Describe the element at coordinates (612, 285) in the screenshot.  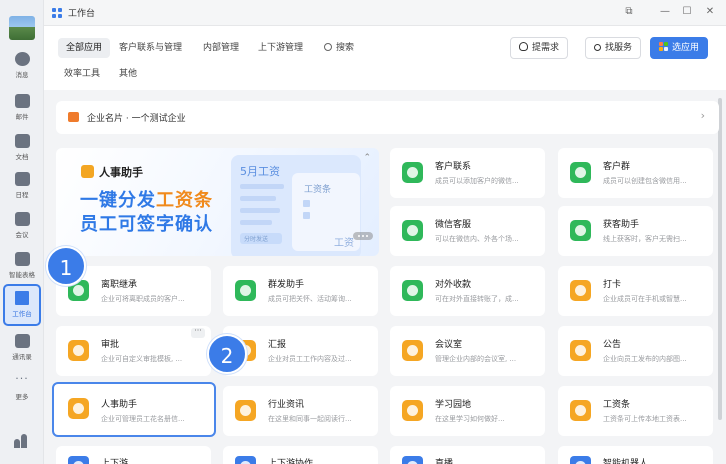
I see `app-name: 打卡` at that location.